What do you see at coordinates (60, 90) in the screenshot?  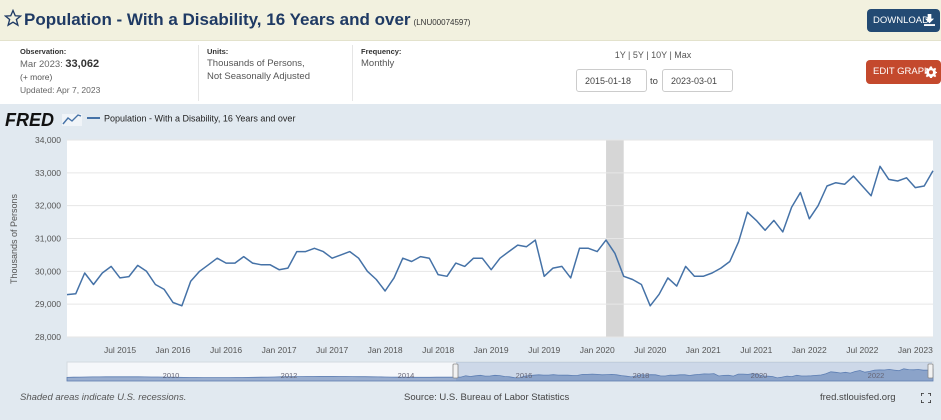 I see `updated-date: Updated: Apr 7, 2023` at bounding box center [60, 90].